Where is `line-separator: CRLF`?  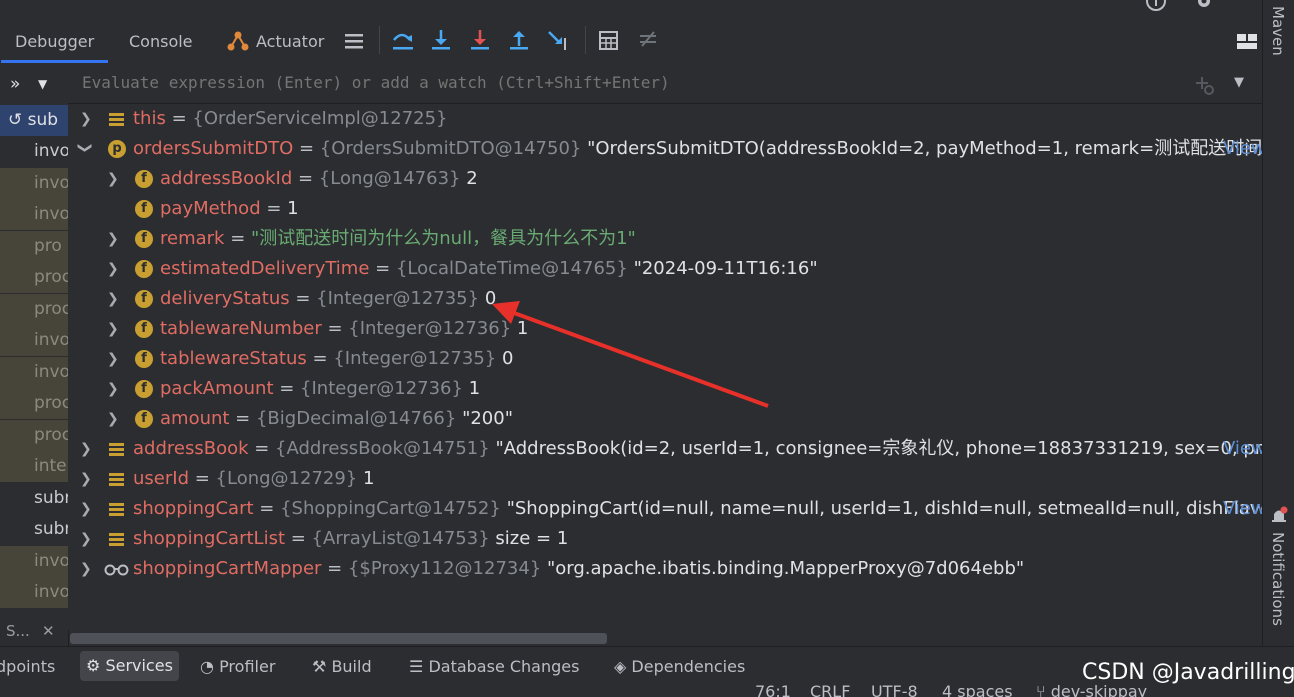
line-separator: CRLF is located at coordinates (830, 690).